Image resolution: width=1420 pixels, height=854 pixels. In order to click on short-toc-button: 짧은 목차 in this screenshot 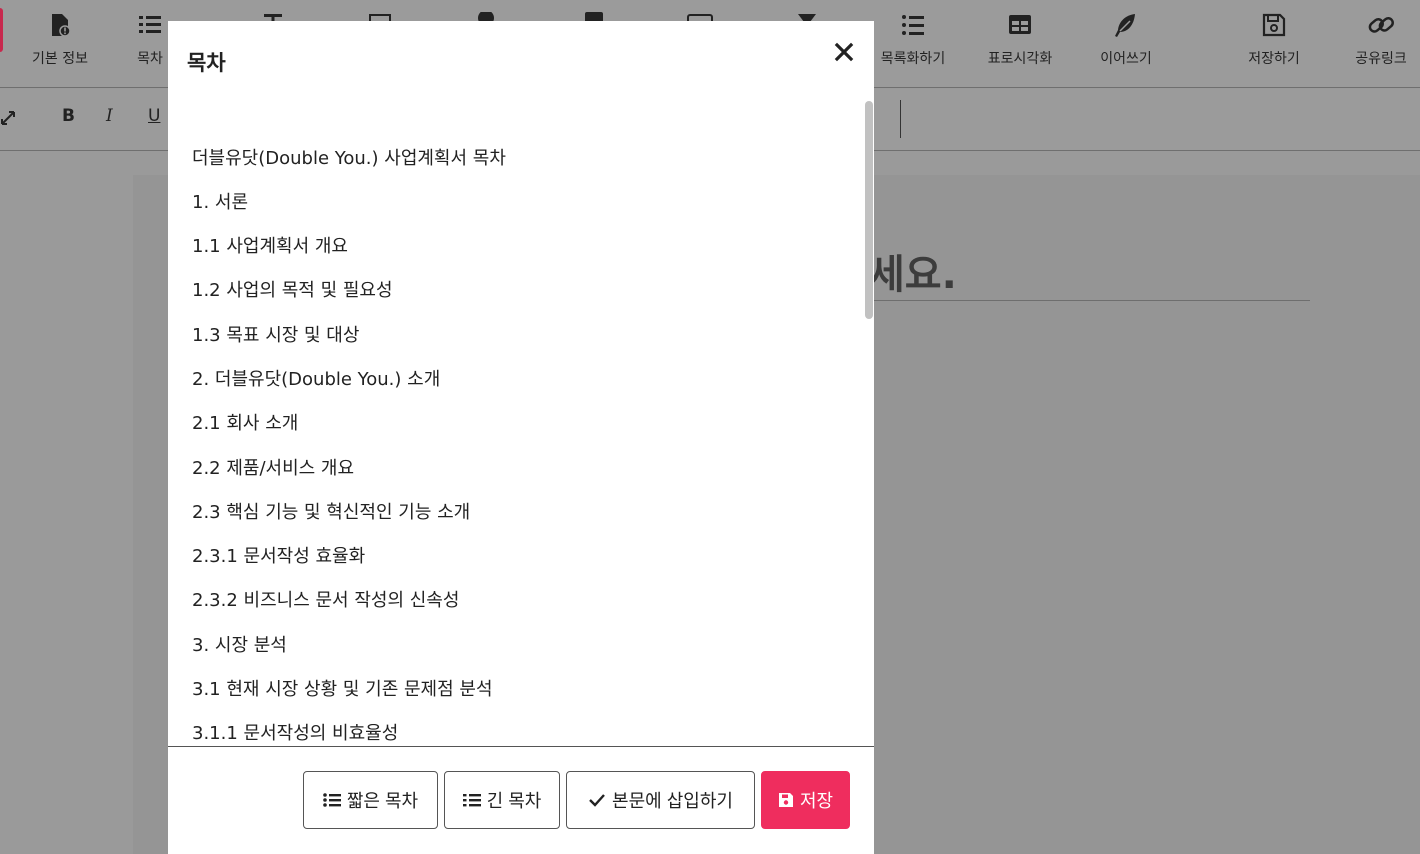, I will do `click(370, 800)`.